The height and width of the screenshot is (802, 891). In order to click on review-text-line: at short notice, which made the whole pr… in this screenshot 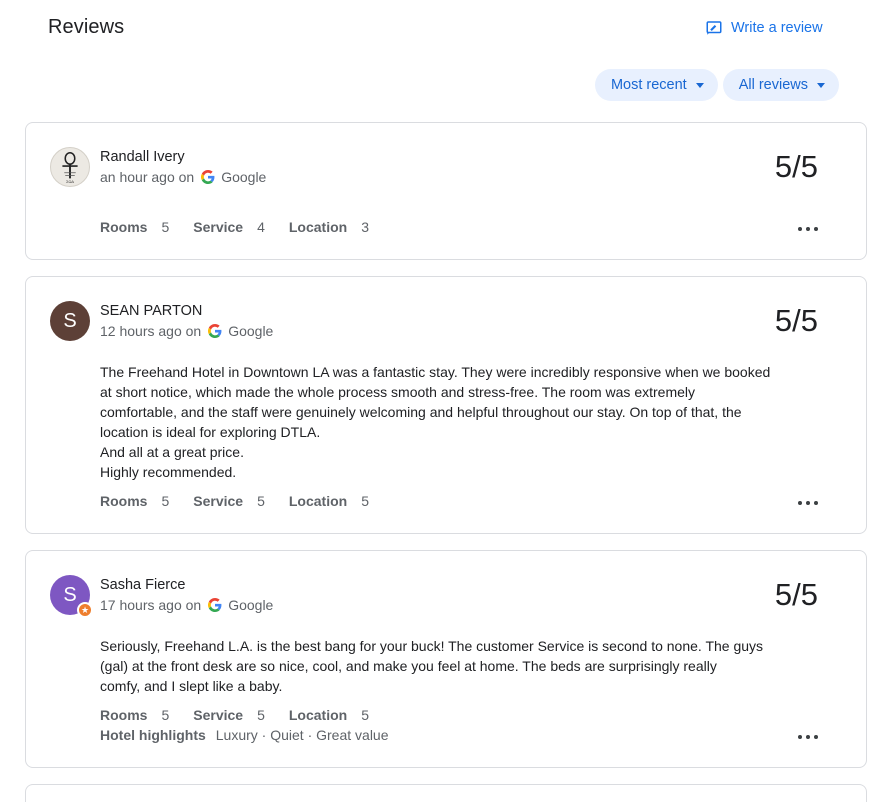, I will do `click(398, 392)`.